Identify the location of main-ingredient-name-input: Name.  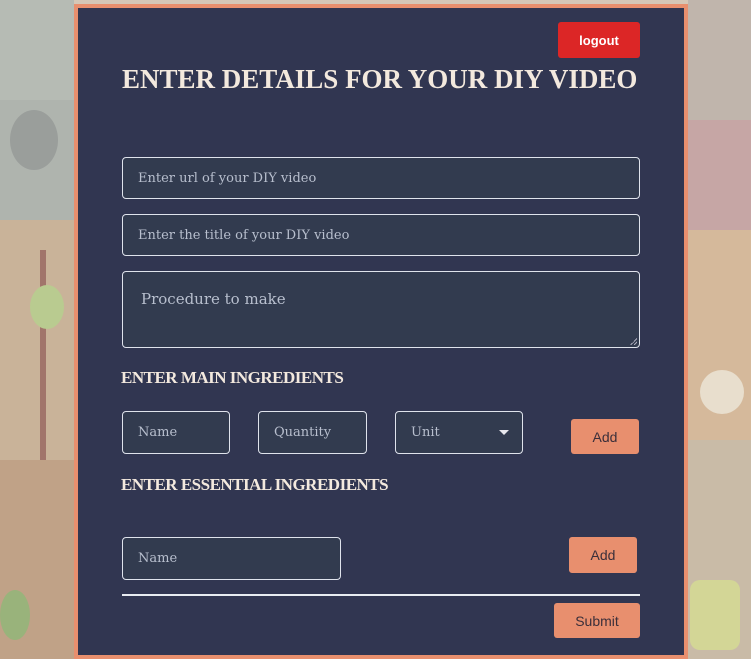
(176, 432).